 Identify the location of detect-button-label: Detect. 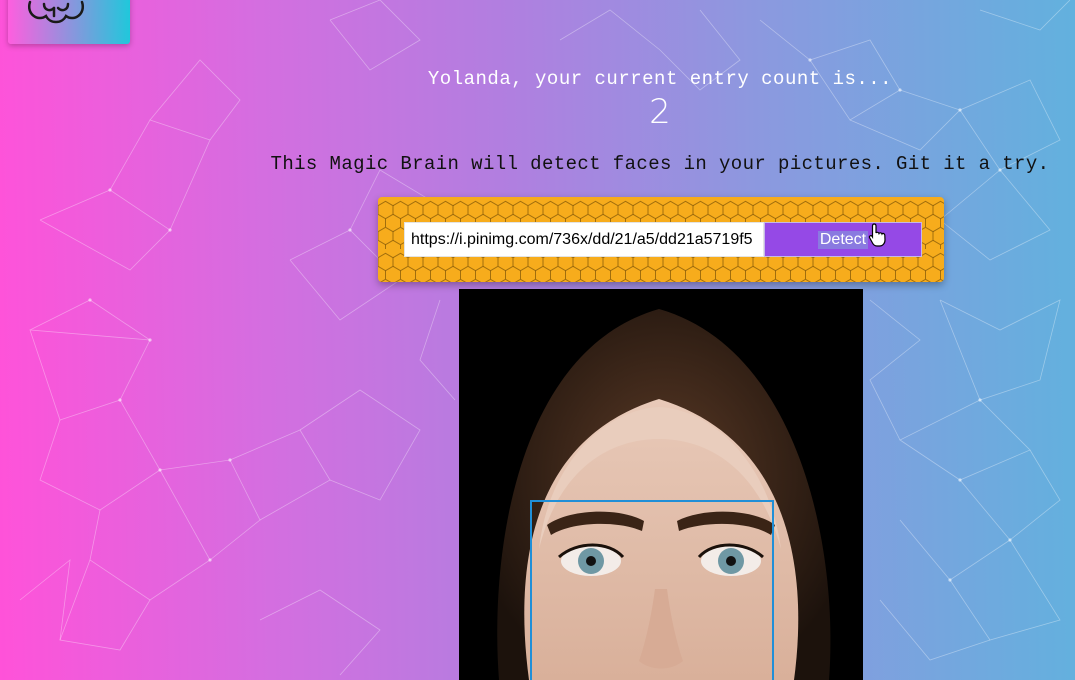
(843, 239).